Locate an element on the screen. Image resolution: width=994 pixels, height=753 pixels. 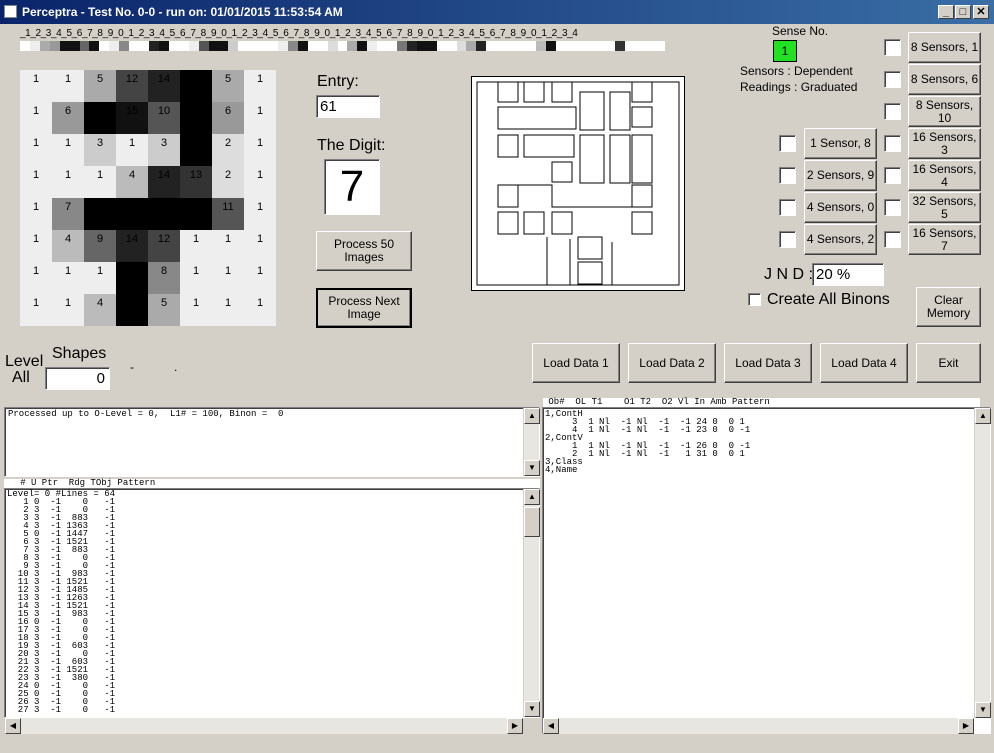
minimize-button: _ is located at coordinates (946, 12).